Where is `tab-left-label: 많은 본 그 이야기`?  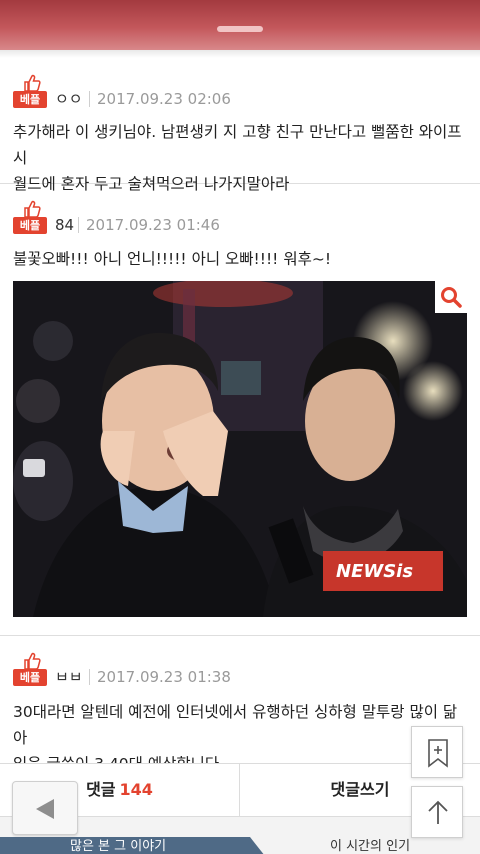 tab-left-label: 많은 본 그 이야기 is located at coordinates (118, 845).